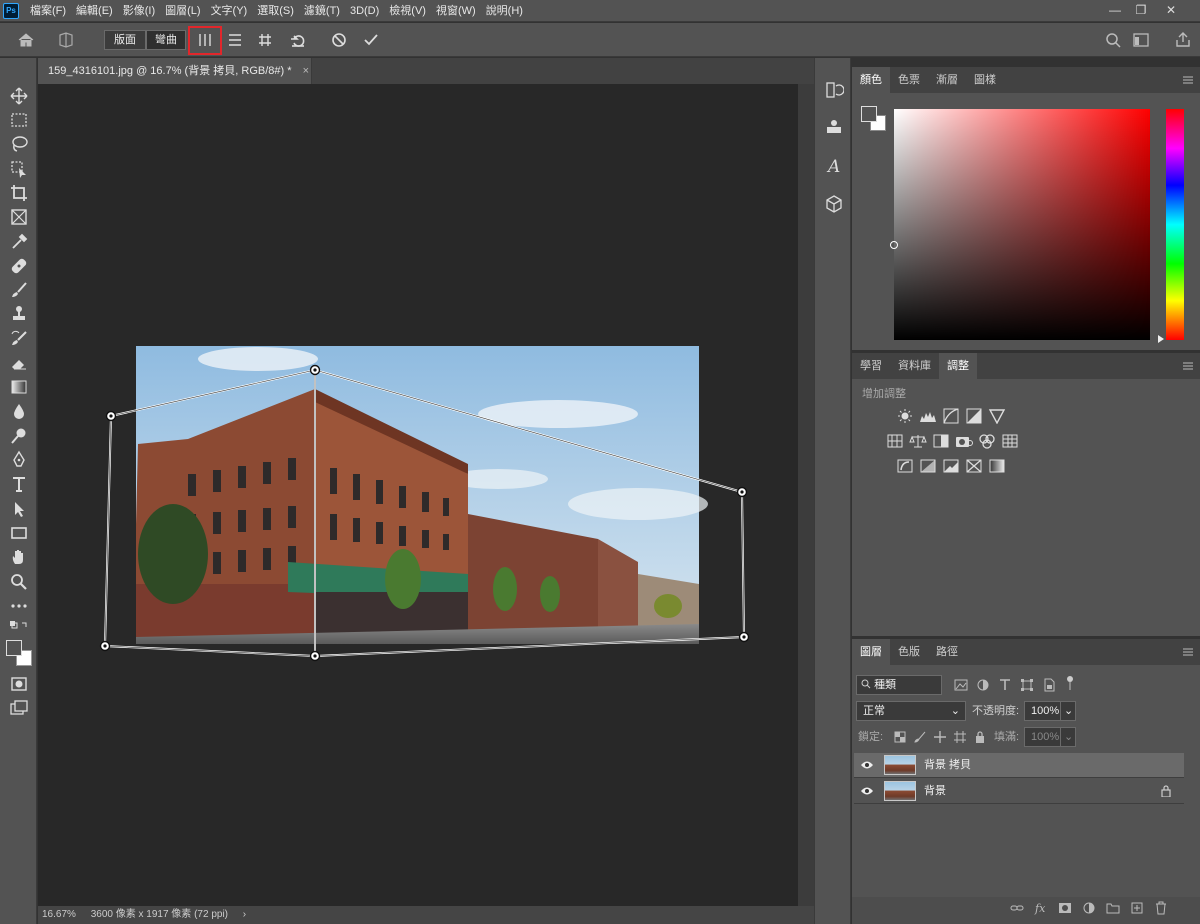  What do you see at coordinates (19, 436) in the screenshot?
I see `dodge-tool-icon` at bounding box center [19, 436].